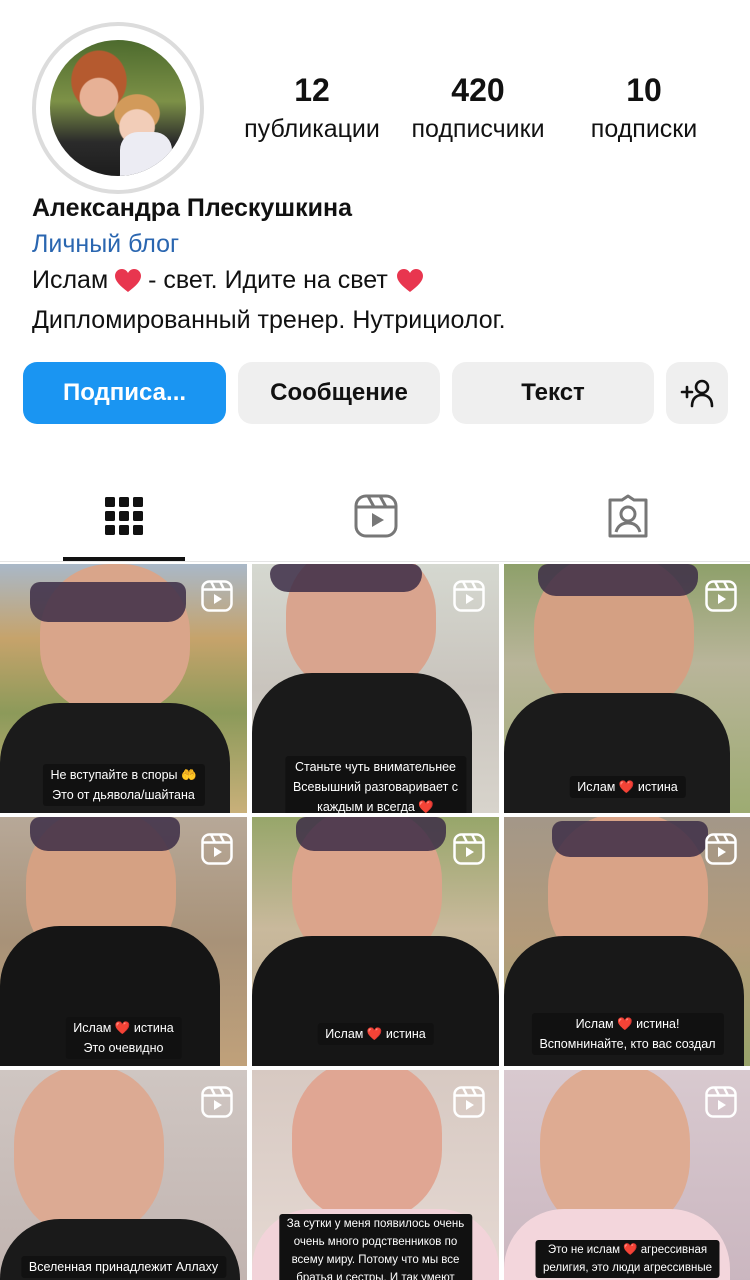 This screenshot has height=1280, width=750. What do you see at coordinates (70, 280) in the screenshot?
I see `bio-line-1-part-a: Ислам` at bounding box center [70, 280].